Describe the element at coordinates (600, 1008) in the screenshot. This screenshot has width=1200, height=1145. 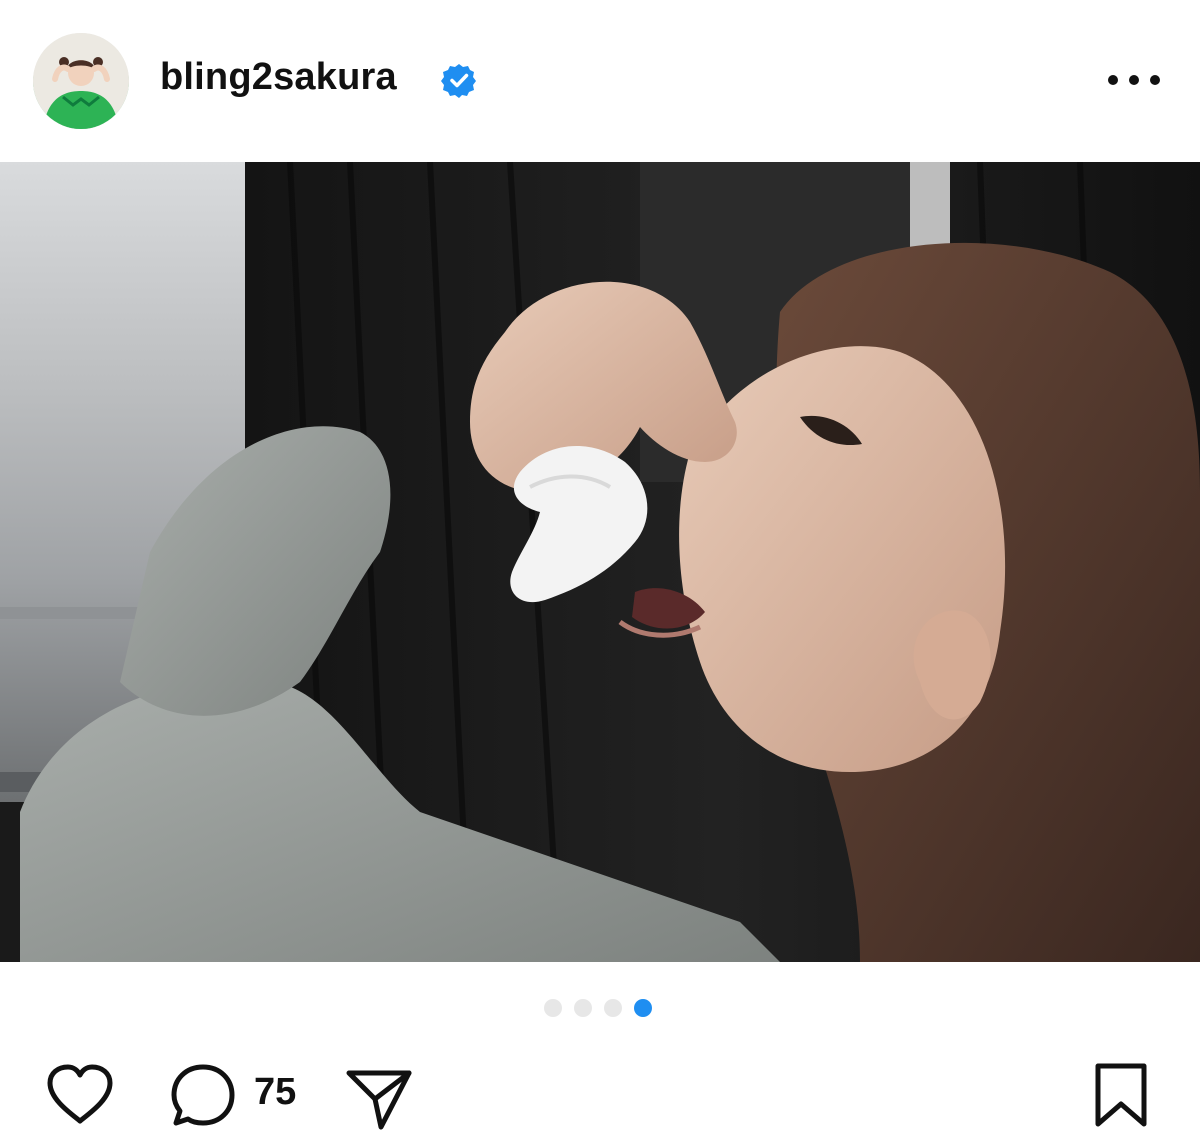
I see `carousel-indicator` at that location.